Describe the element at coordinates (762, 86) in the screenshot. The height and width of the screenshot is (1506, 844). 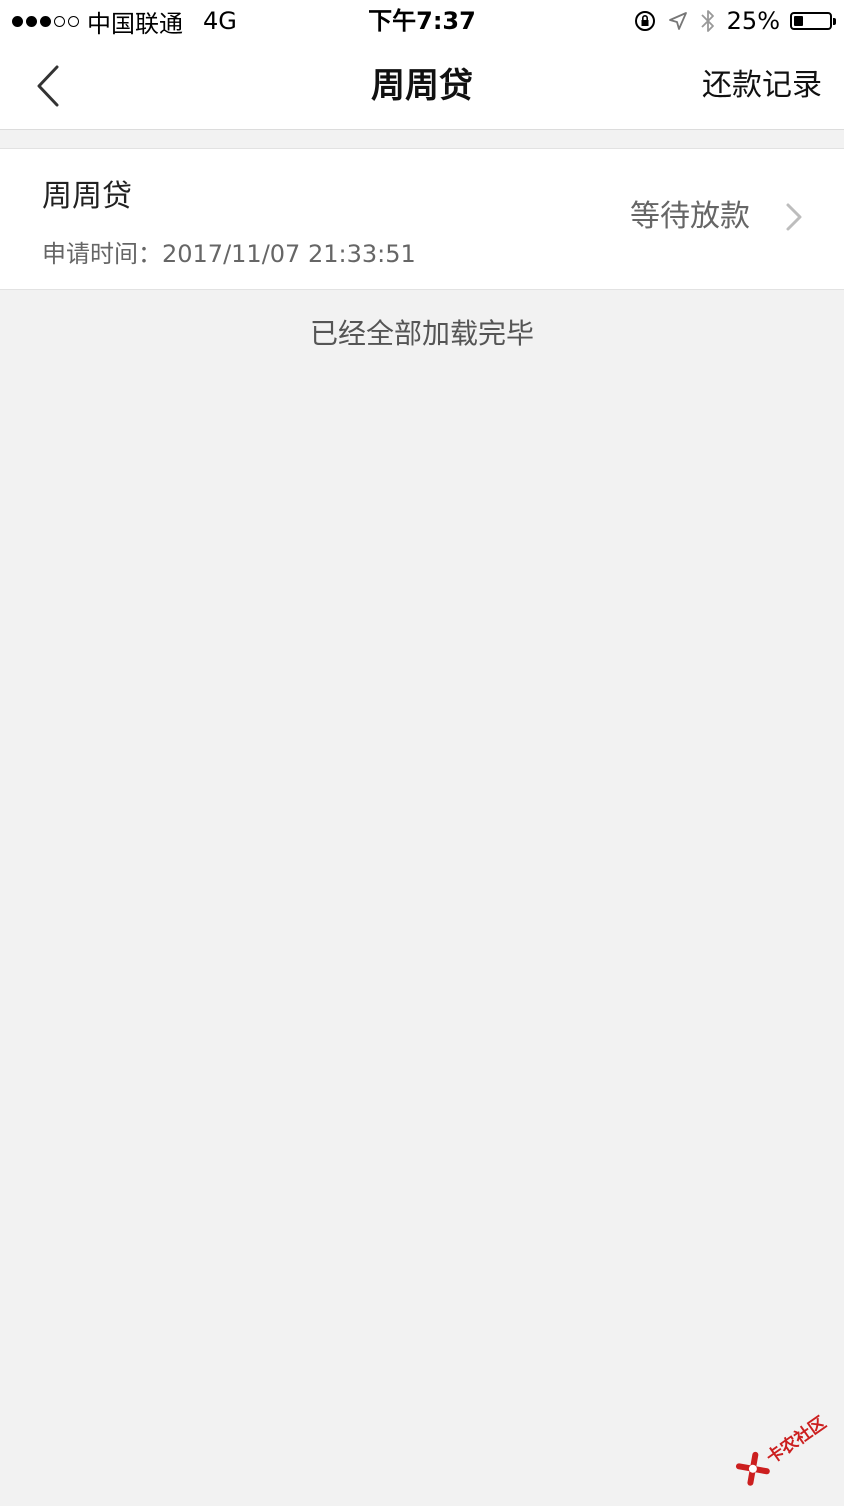
I see `repayment-records-button: 还款记录` at that location.